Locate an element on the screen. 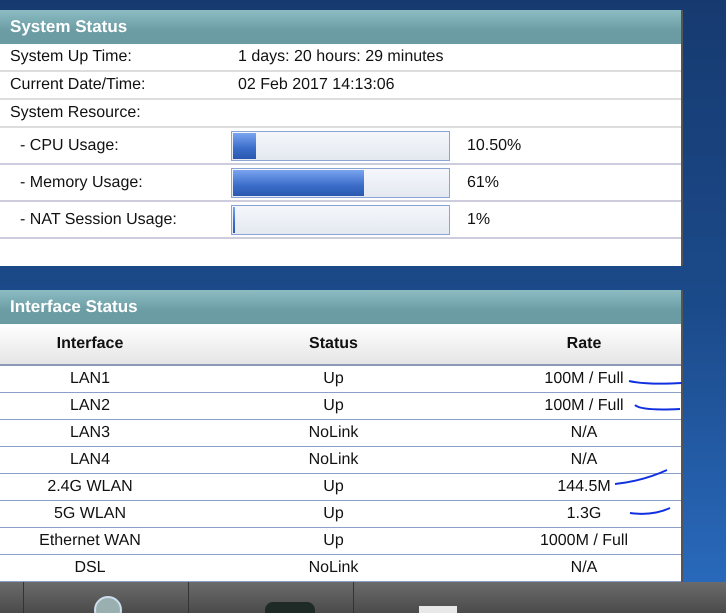  table-cell: LAN4 is located at coordinates (90, 460).